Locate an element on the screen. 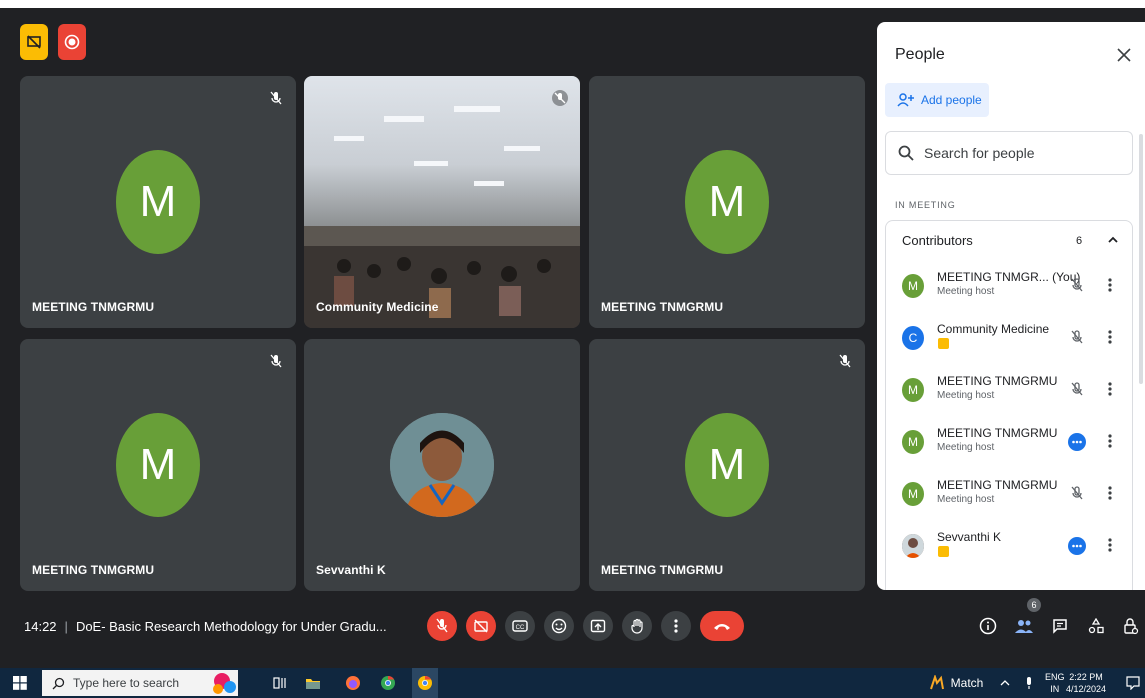  chat-button is located at coordinates (1060, 626).